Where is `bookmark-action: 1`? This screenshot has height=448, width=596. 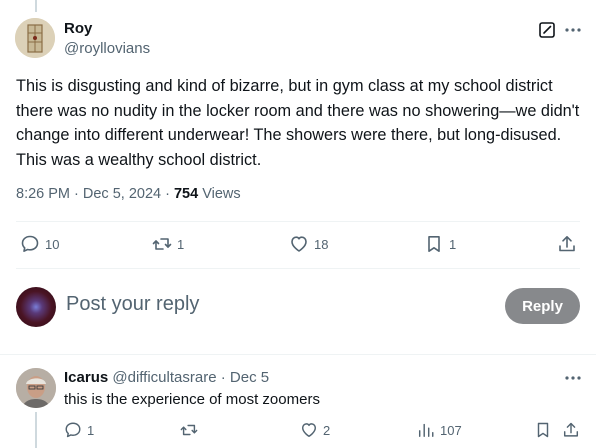 bookmark-action: 1 is located at coordinates (440, 244).